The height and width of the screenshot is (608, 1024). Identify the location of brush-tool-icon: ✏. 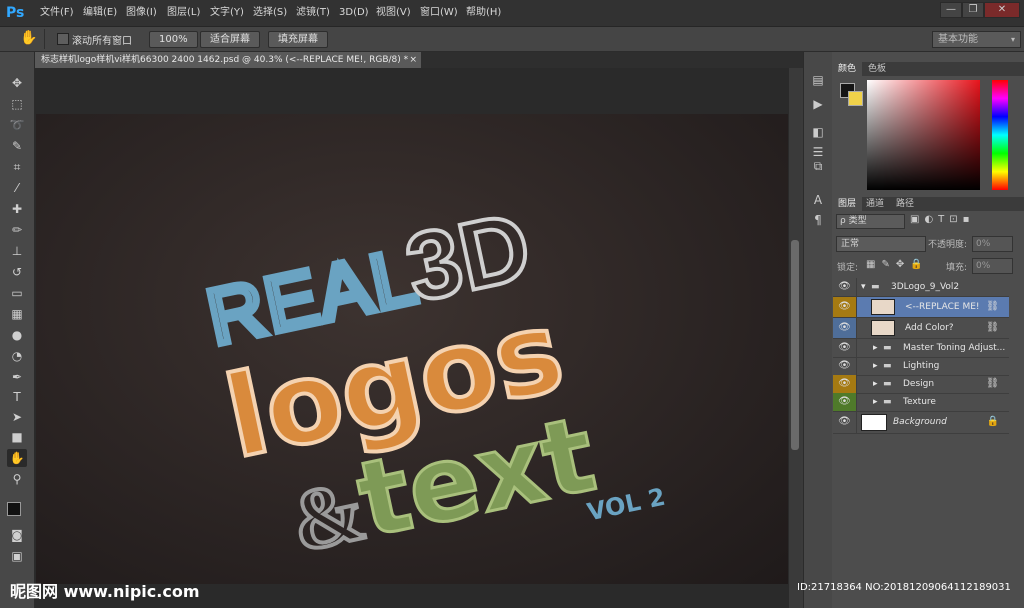
(17, 230).